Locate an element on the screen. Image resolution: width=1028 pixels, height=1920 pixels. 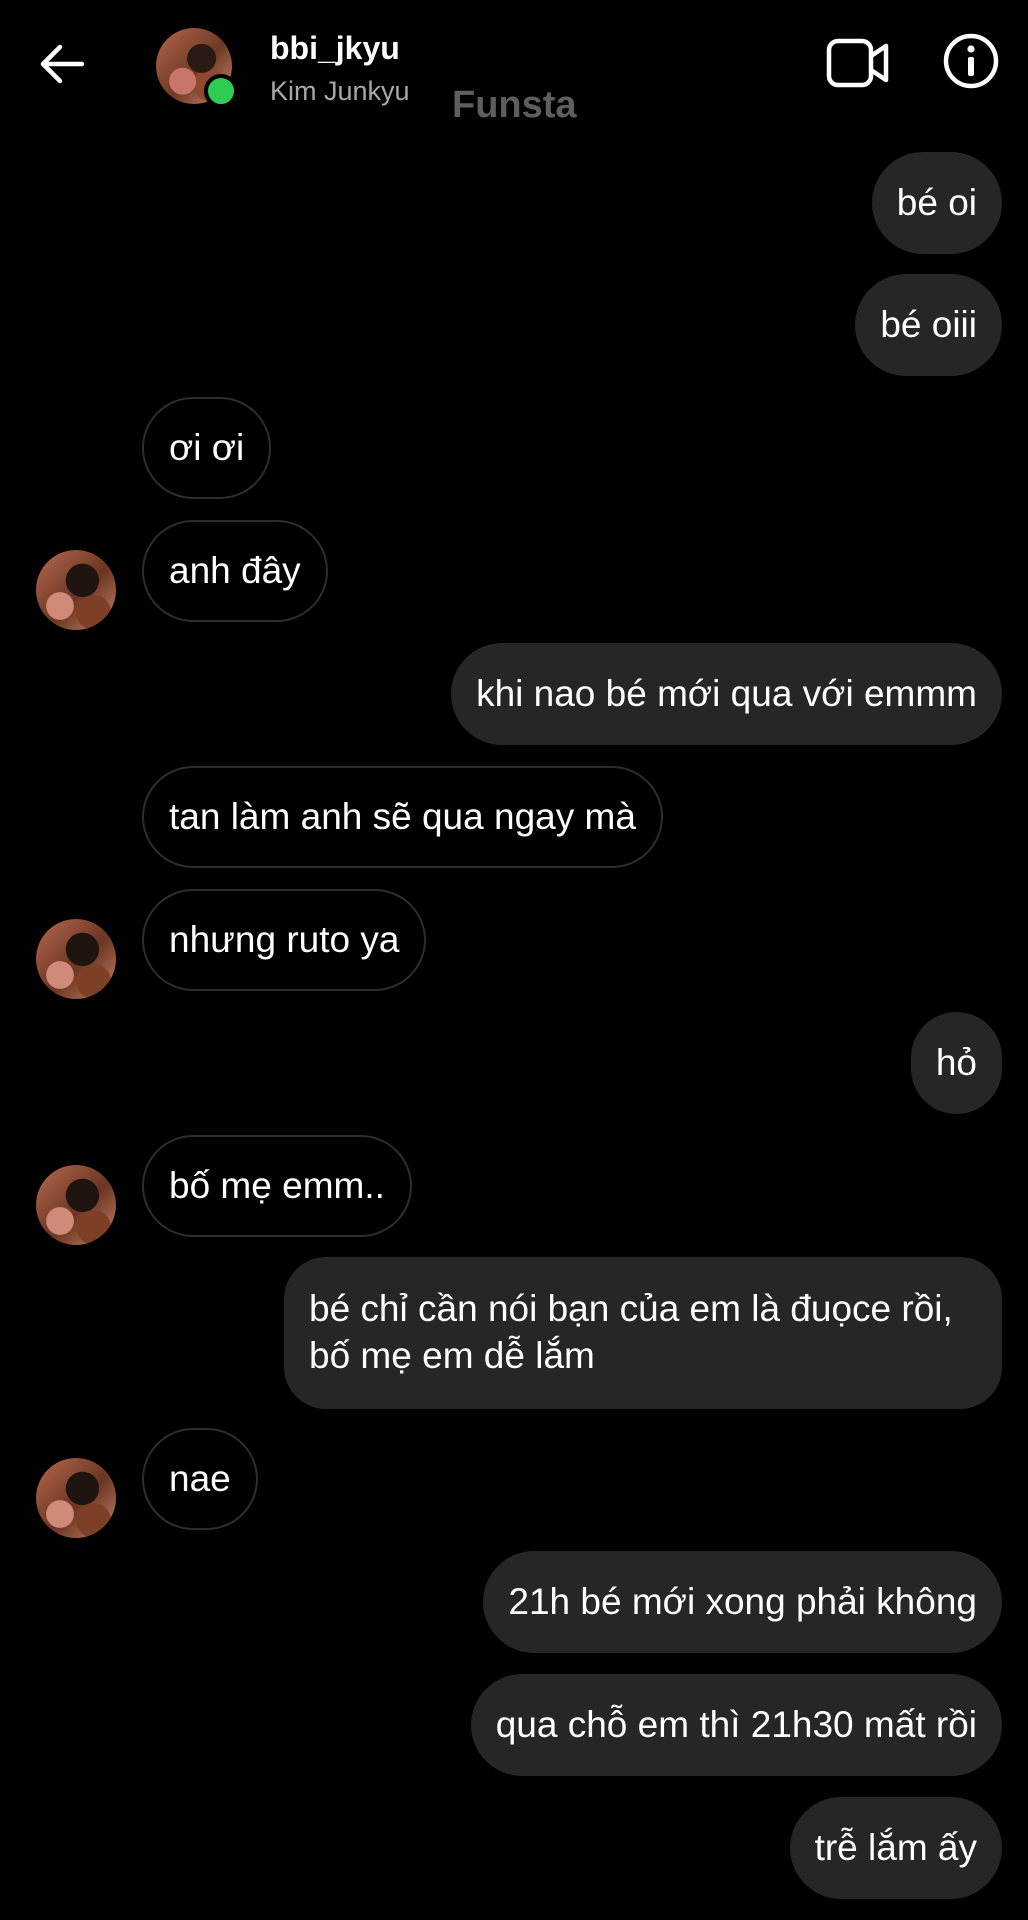
info-button is located at coordinates (971, 61).